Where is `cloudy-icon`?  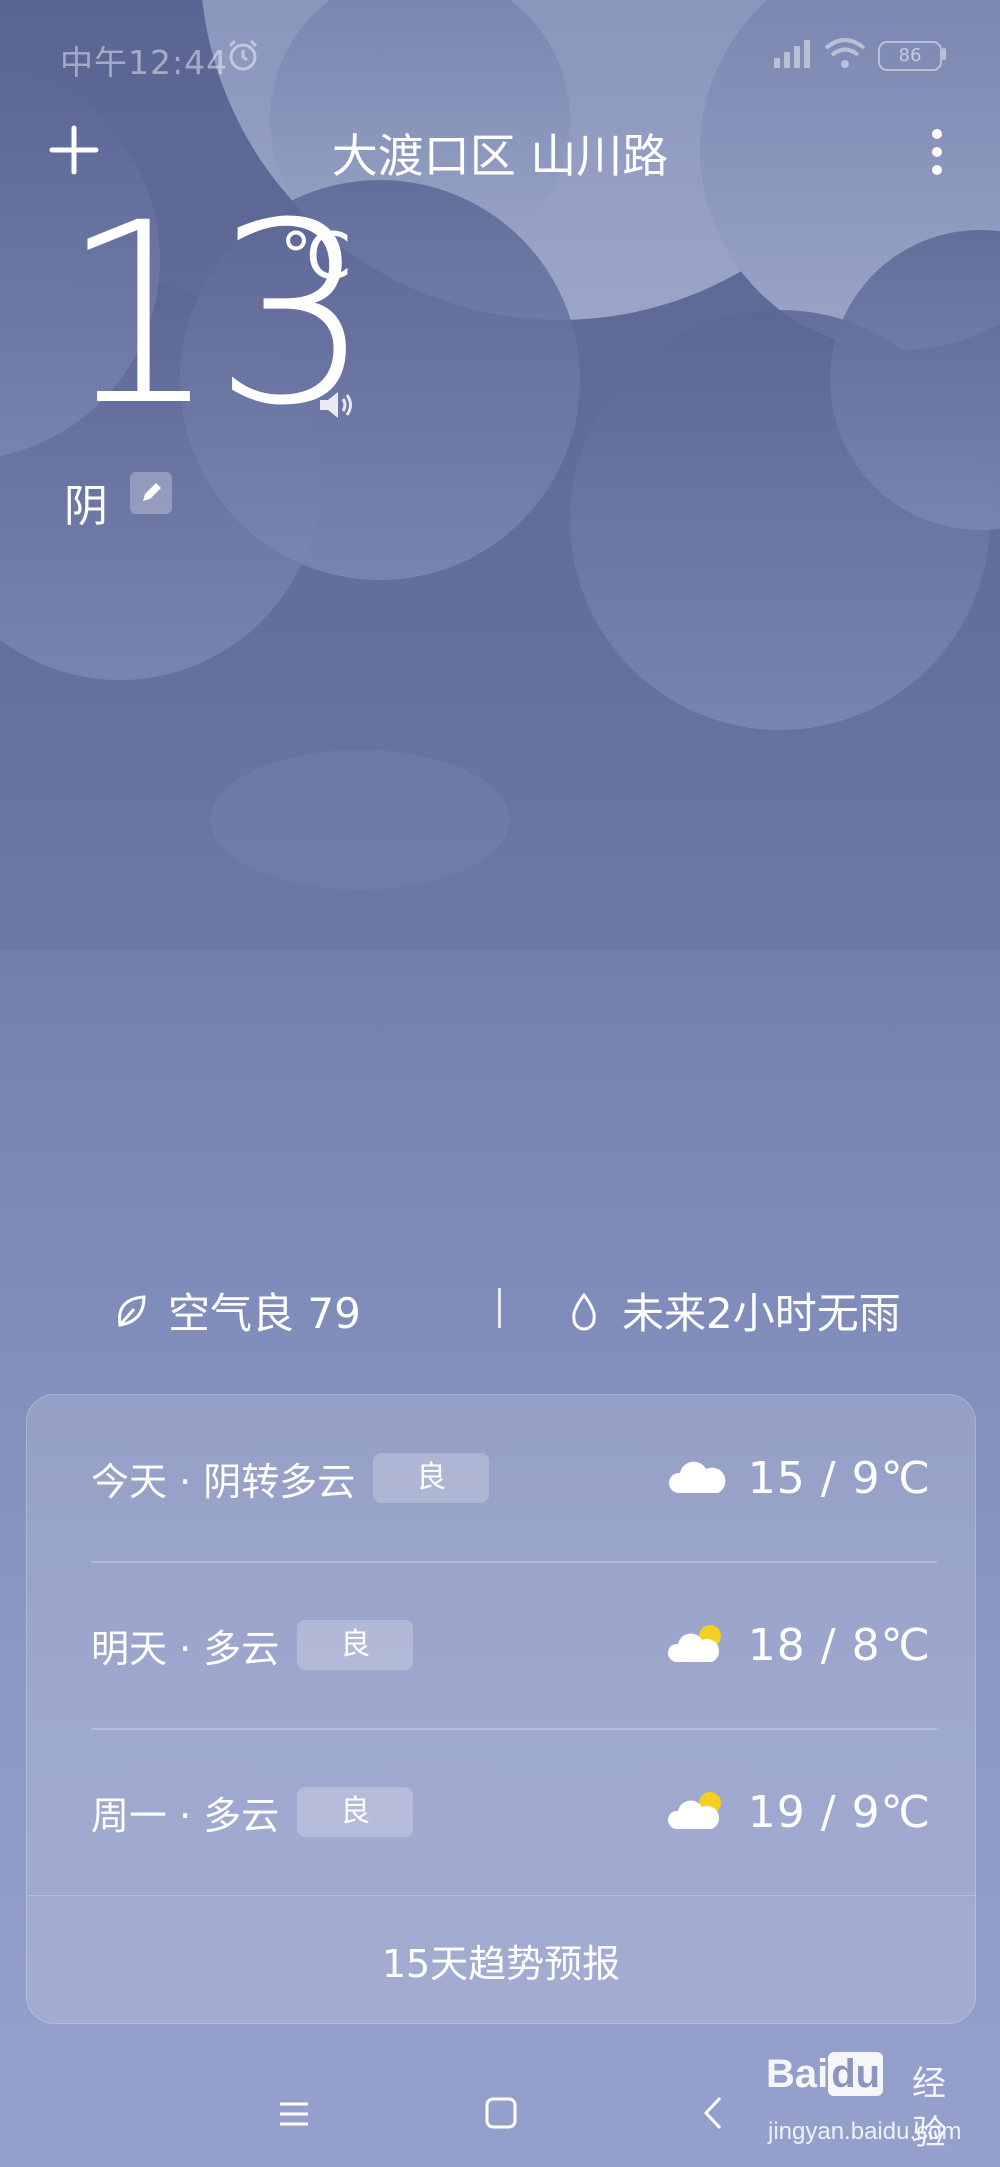
cloudy-icon is located at coordinates (697, 1477).